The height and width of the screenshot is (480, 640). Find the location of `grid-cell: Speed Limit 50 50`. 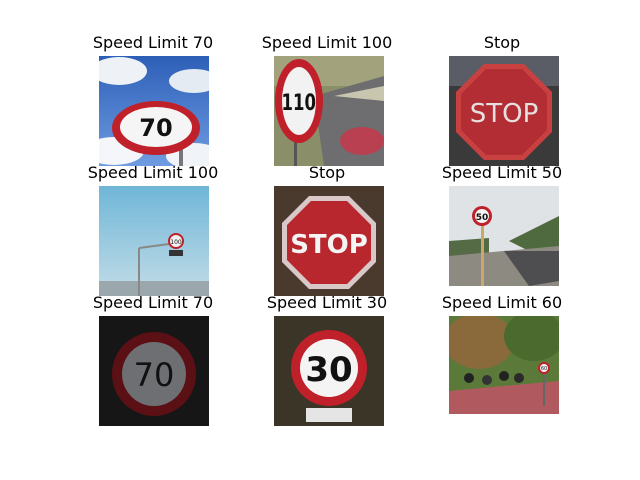

grid-cell: Speed Limit 50 50 is located at coordinates (502, 232).